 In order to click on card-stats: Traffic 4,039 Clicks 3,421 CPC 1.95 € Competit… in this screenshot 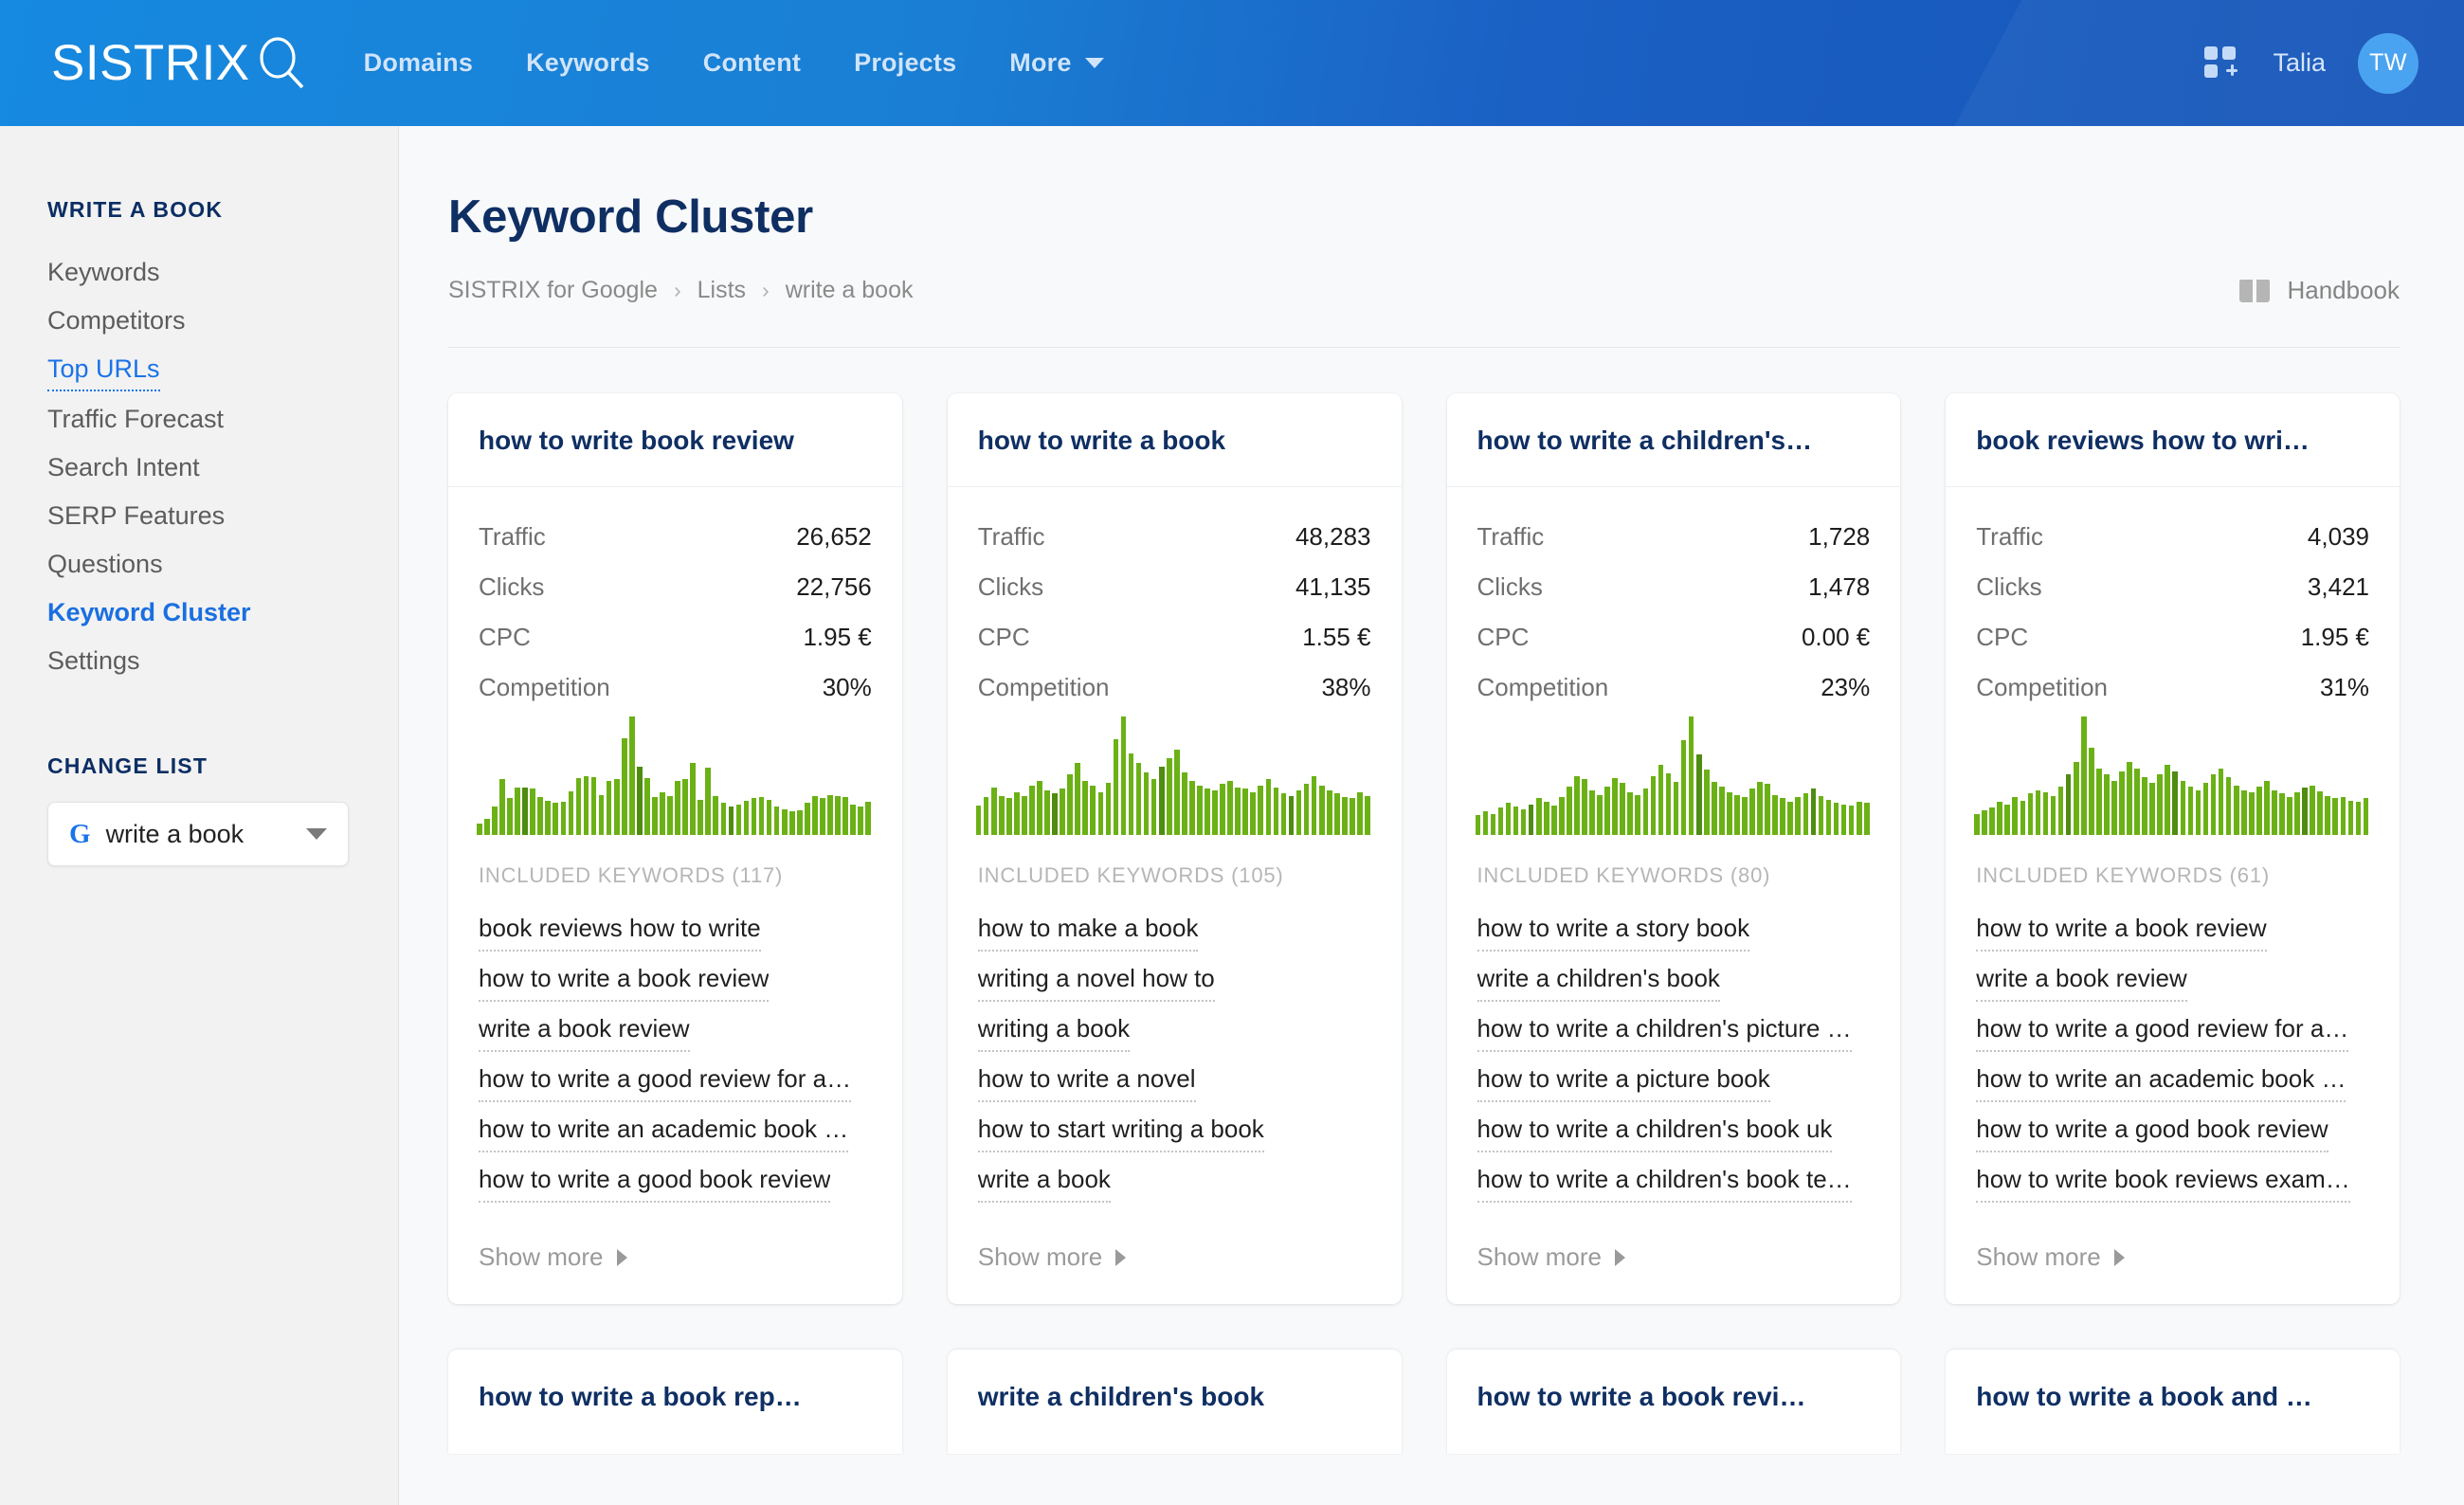, I will do `click(2173, 601)`.